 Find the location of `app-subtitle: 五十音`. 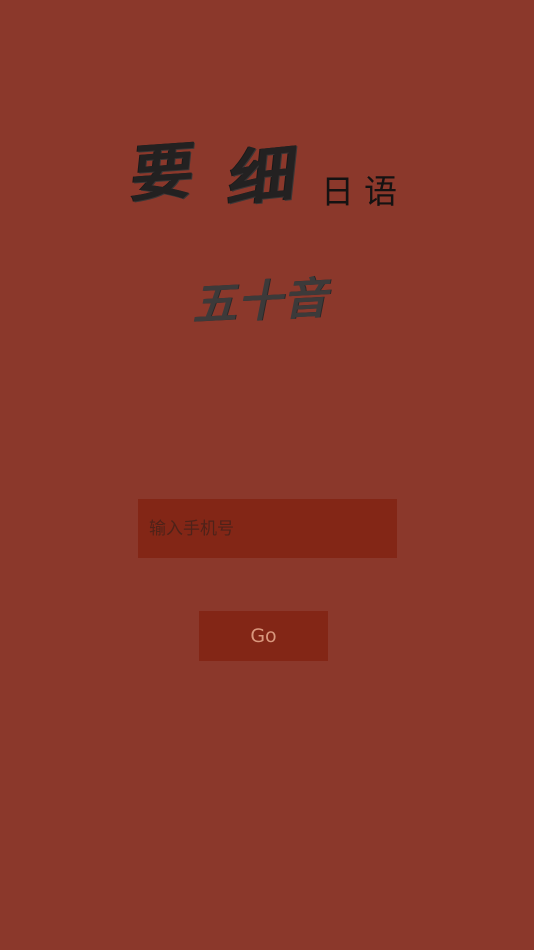

app-subtitle: 五十音 is located at coordinates (263, 301).